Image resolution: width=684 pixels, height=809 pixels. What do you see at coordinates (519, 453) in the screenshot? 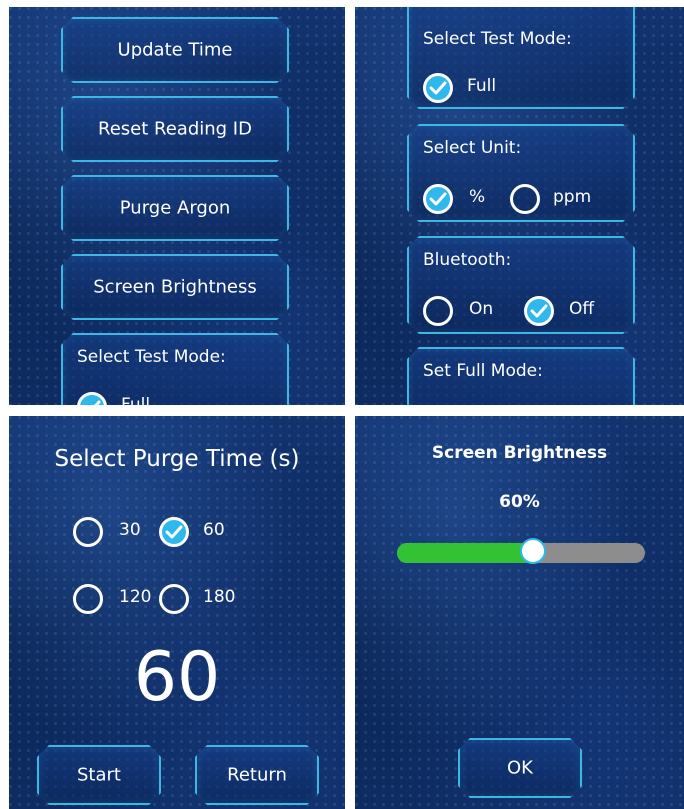
I see `brightness-title: Screen Brightness` at bounding box center [519, 453].